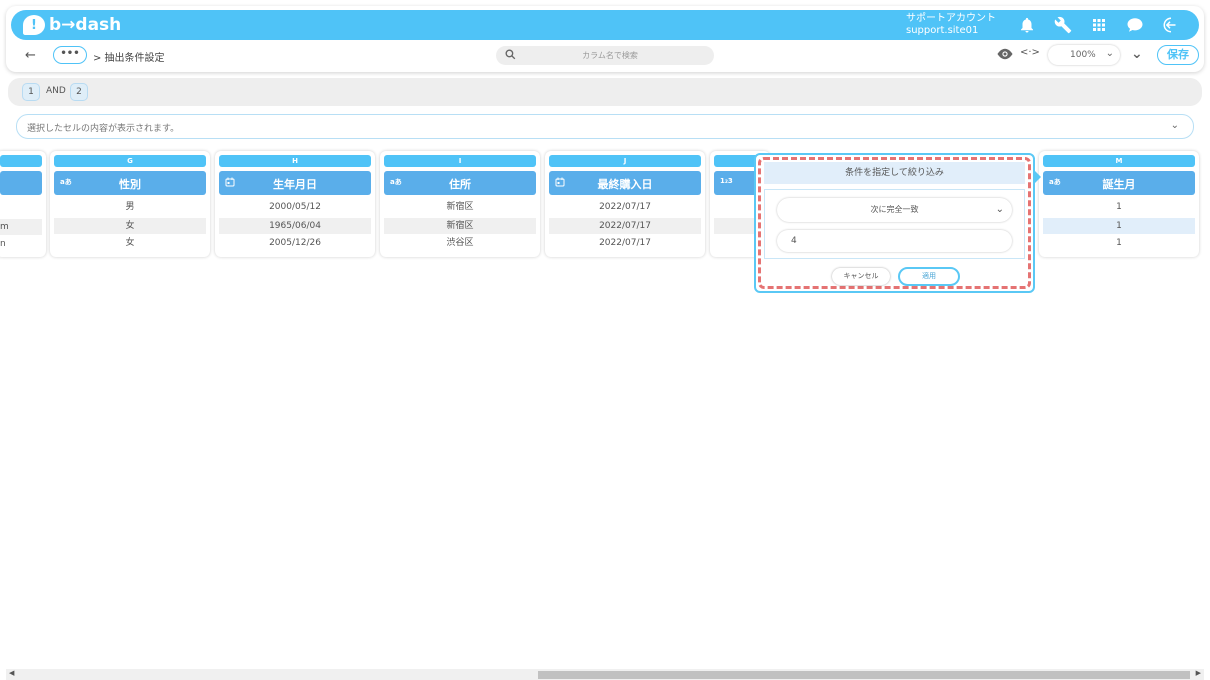 The width and height of the screenshot is (1210, 680). What do you see at coordinates (1119, 161) in the screenshot?
I see `column-letter: M` at bounding box center [1119, 161].